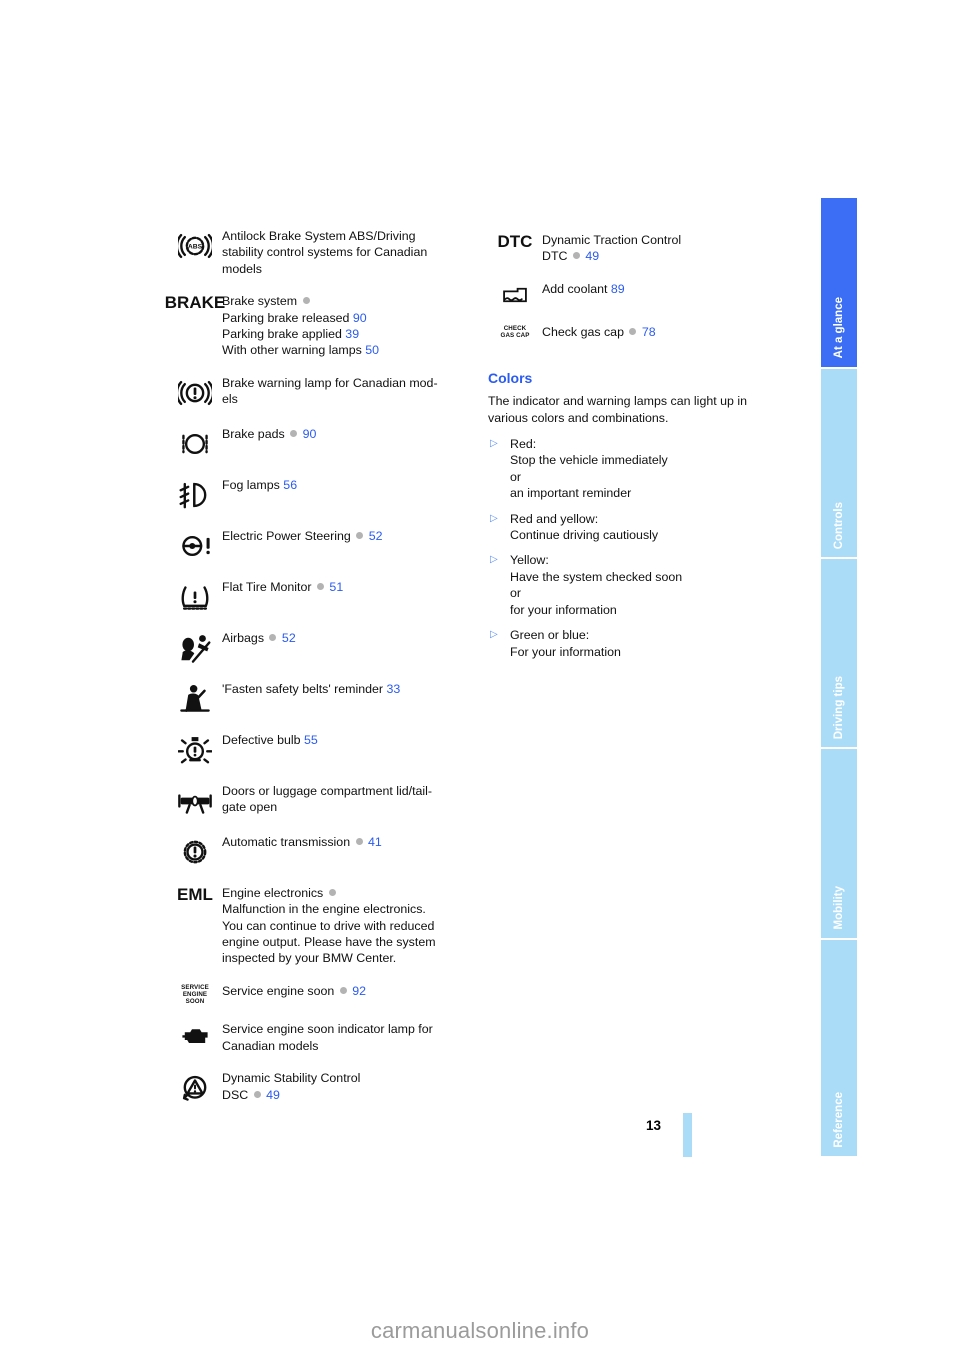 The width and height of the screenshot is (960, 1358). I want to click on description-text: Parking brake applied, so click(284, 334).